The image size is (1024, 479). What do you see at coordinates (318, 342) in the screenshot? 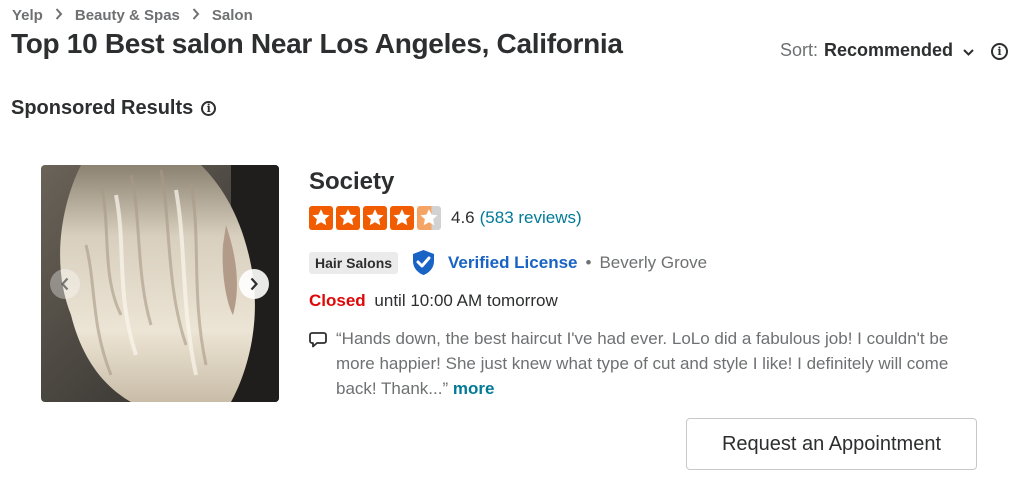
I see `speech-bubble-icon` at bounding box center [318, 342].